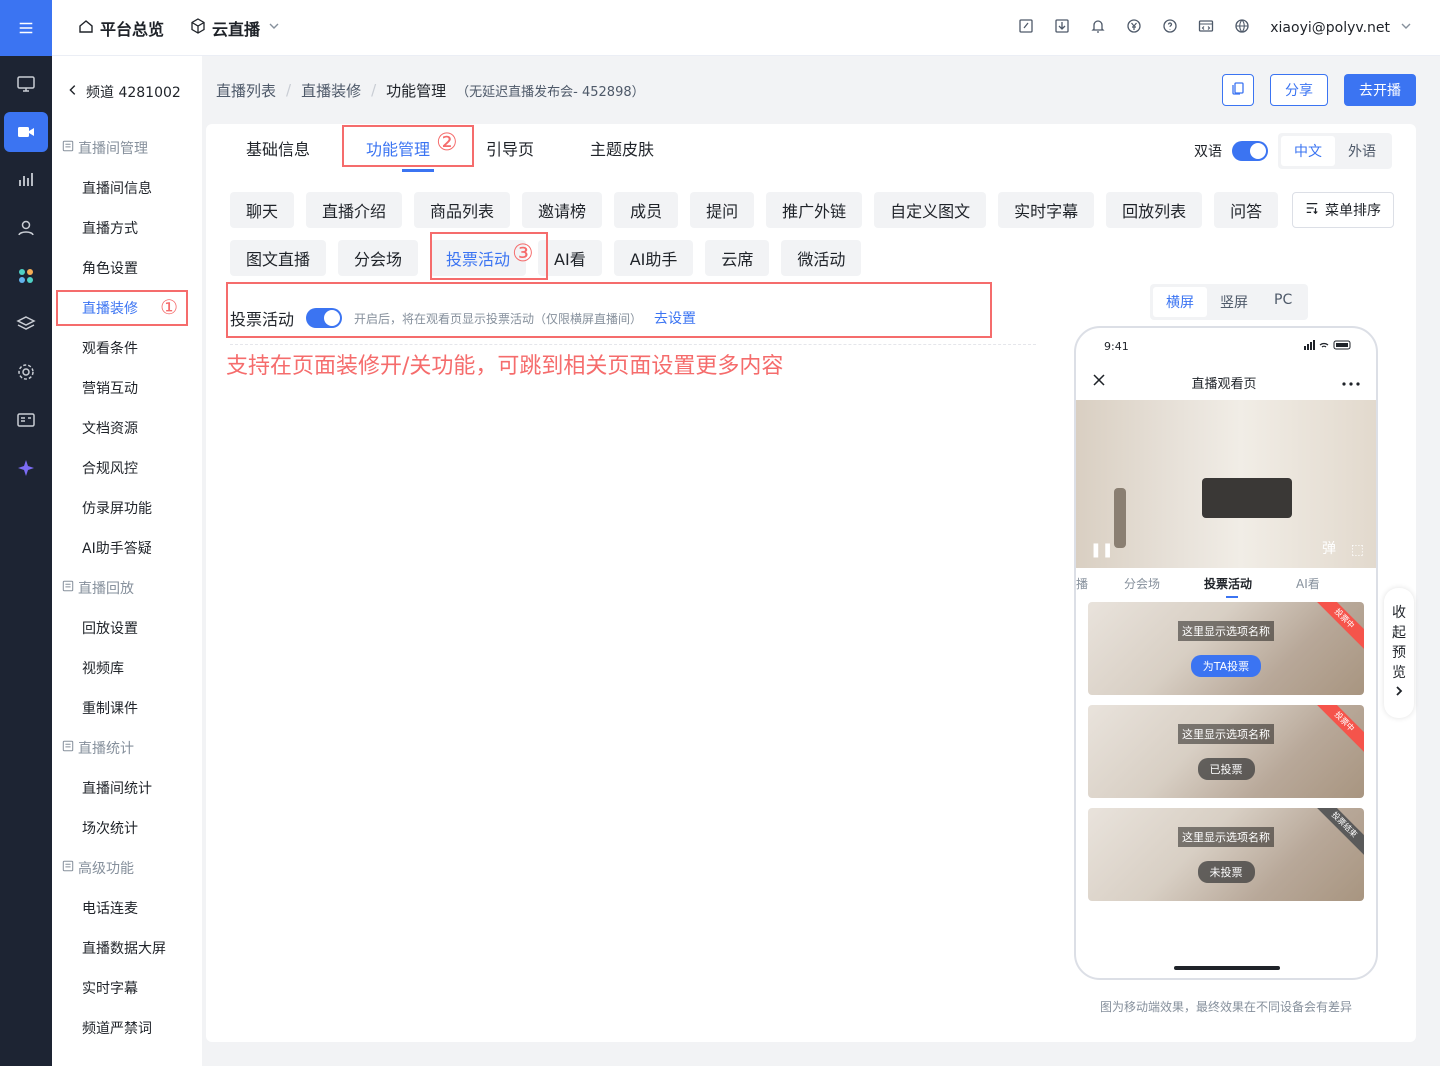  Describe the element at coordinates (127, 428) in the screenshot. I see `sidebar-item: 文档资源` at that location.